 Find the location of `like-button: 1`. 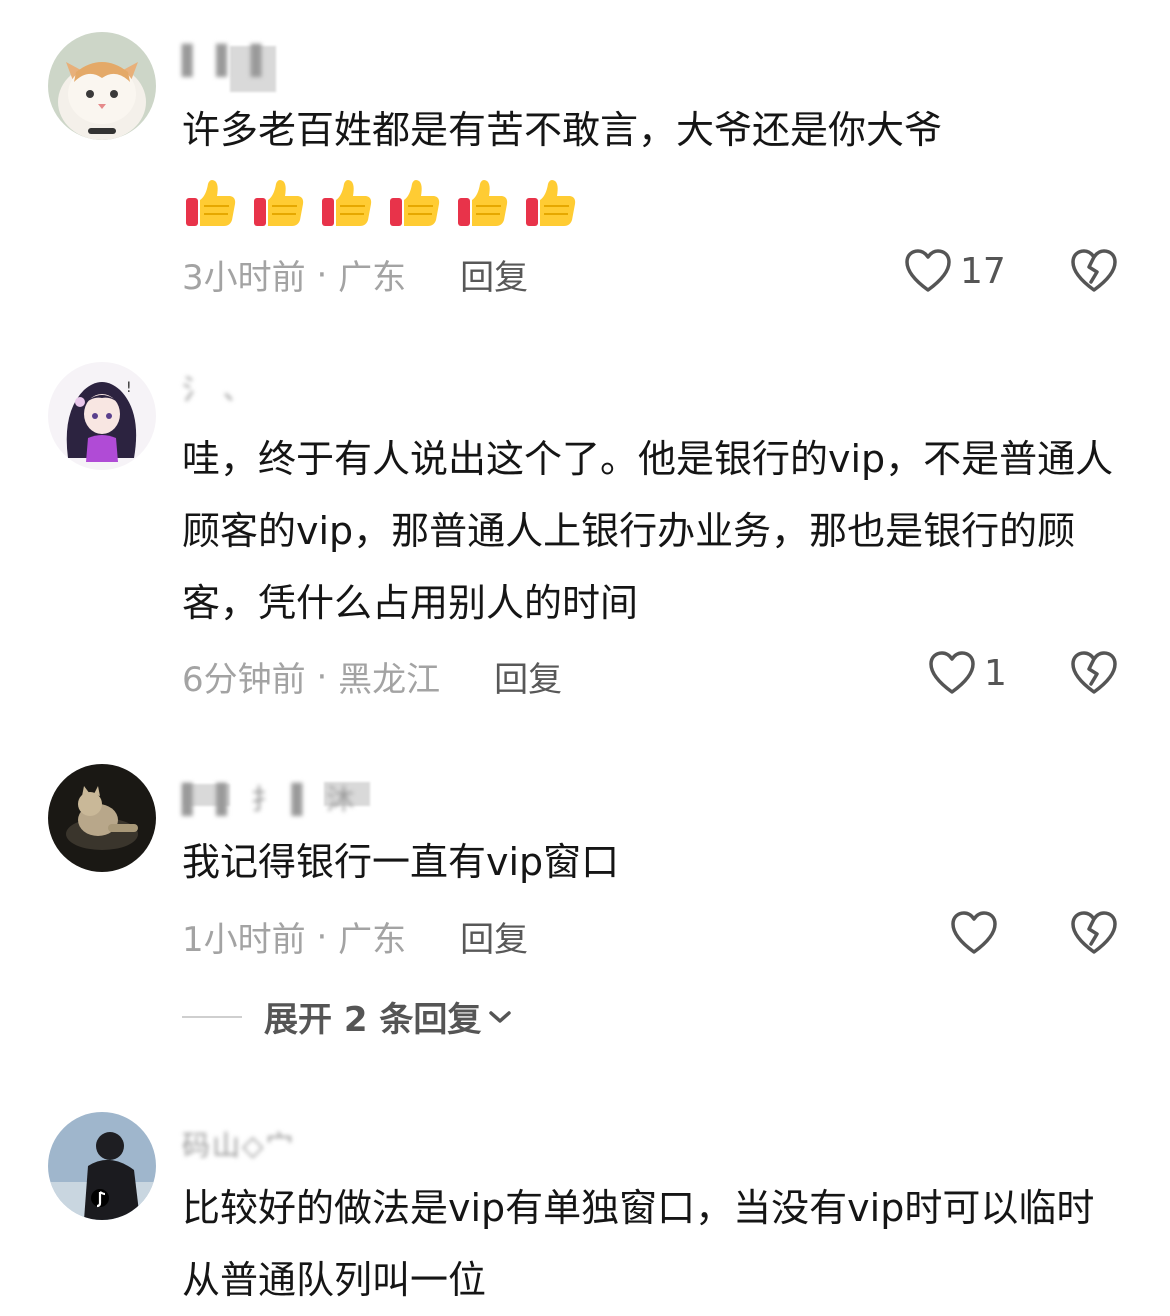

like-button: 1 is located at coordinates (967, 673).